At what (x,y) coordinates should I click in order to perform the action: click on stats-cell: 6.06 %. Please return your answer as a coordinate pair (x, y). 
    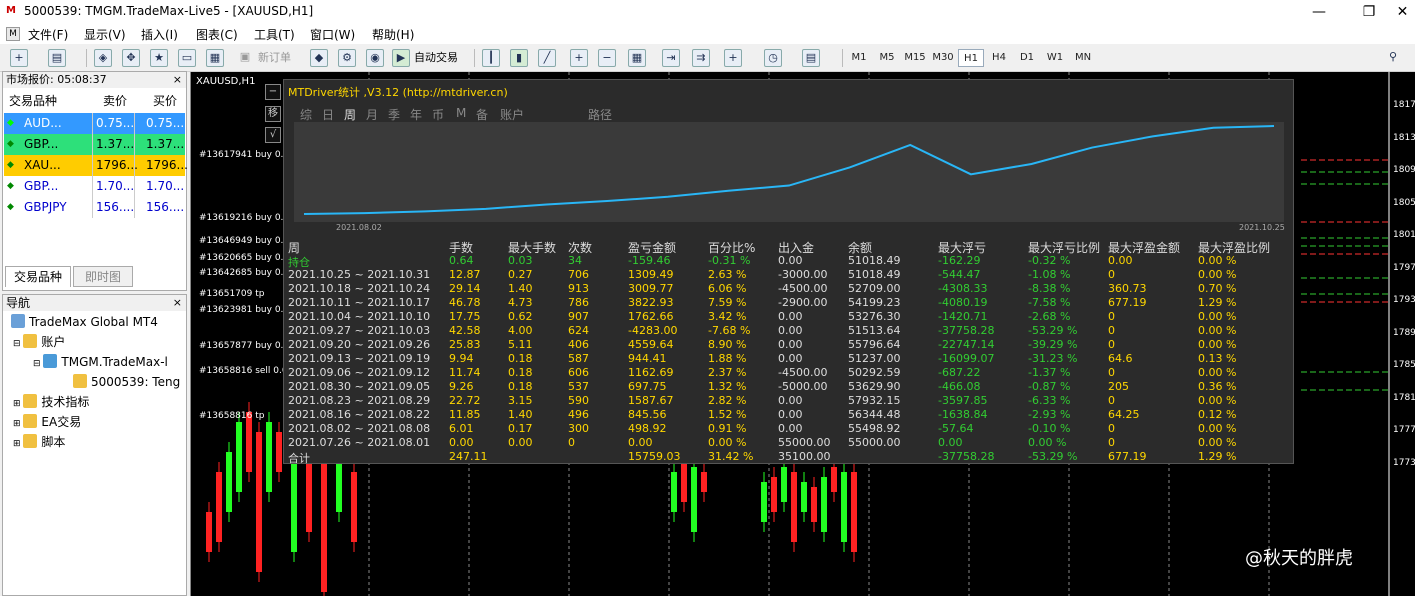
    Looking at the image, I should click on (727, 288).